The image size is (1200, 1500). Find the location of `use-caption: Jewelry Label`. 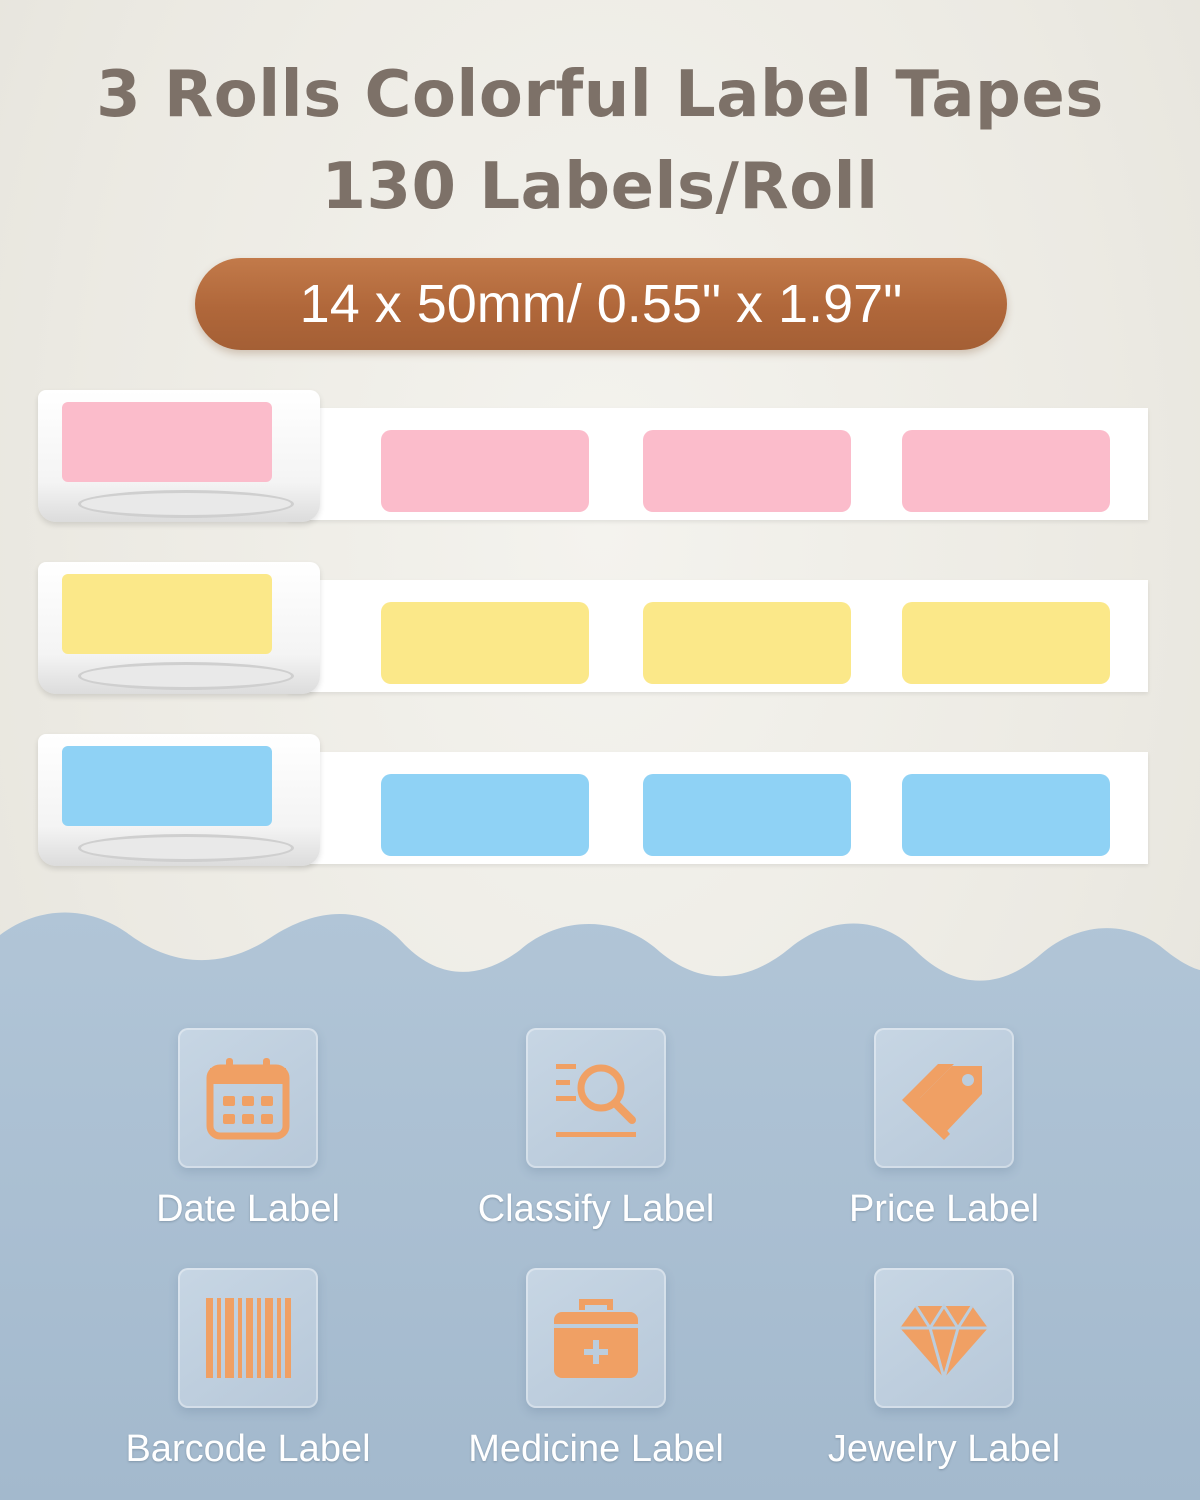

use-caption: Jewelry Label is located at coordinates (944, 1449).